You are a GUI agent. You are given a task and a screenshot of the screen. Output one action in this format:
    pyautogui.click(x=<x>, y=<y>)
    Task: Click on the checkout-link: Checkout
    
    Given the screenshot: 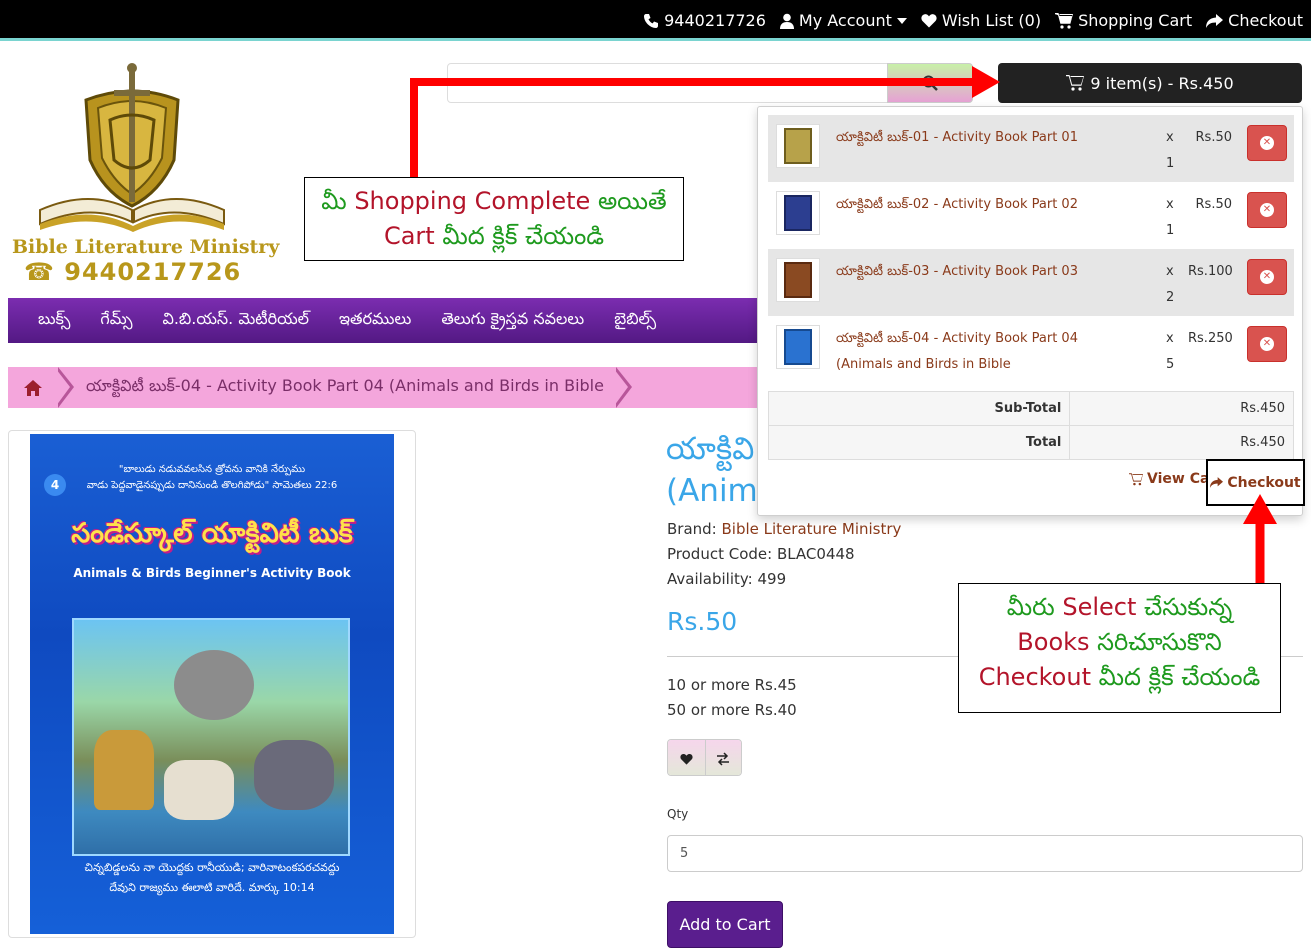 What is the action you would take?
    pyautogui.click(x=1255, y=482)
    